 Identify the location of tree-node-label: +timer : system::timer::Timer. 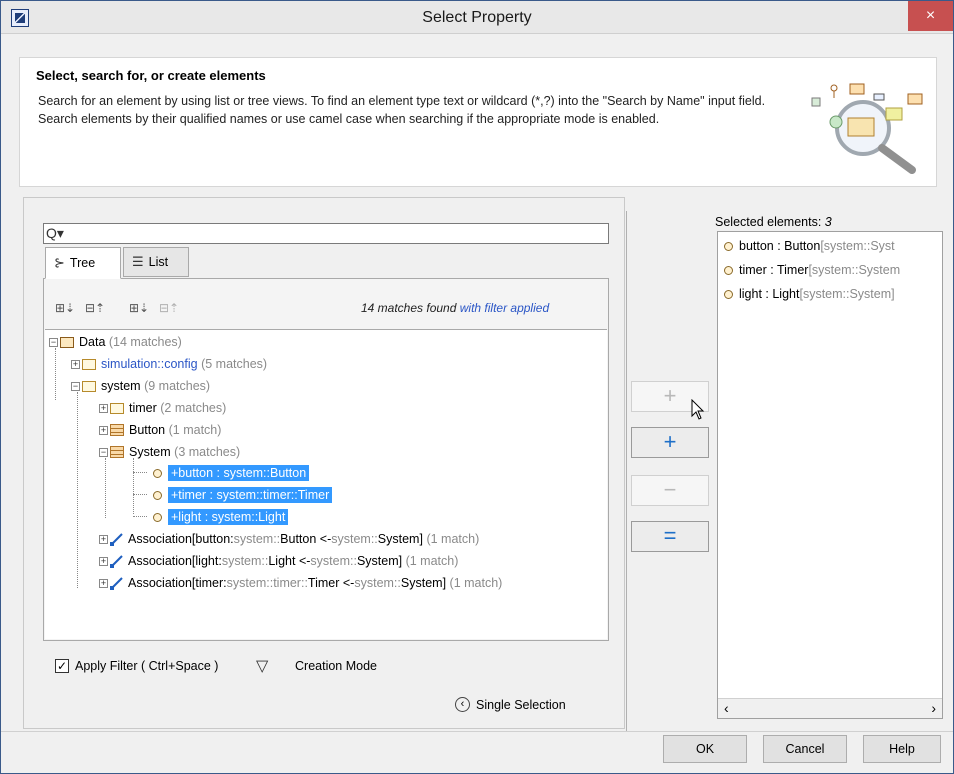
(250, 495).